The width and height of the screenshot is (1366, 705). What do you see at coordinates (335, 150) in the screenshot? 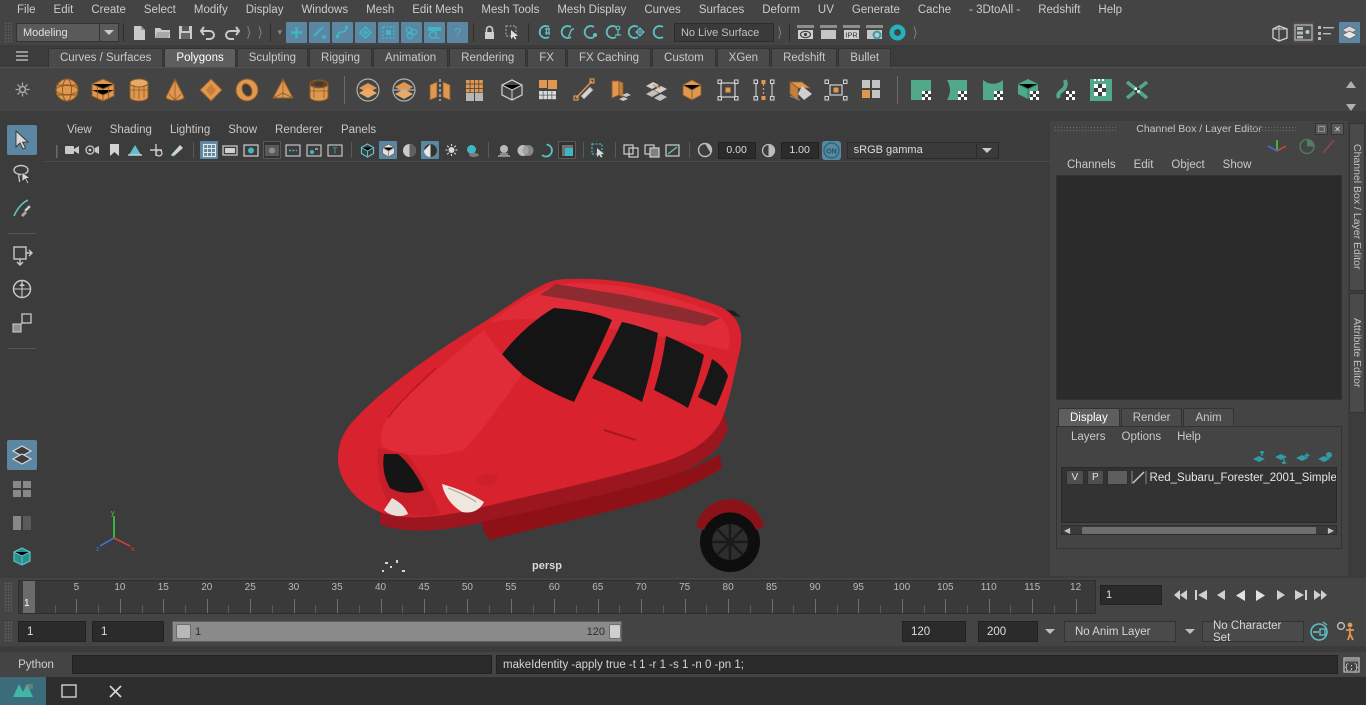
I see `title-safe-icon: T` at bounding box center [335, 150].